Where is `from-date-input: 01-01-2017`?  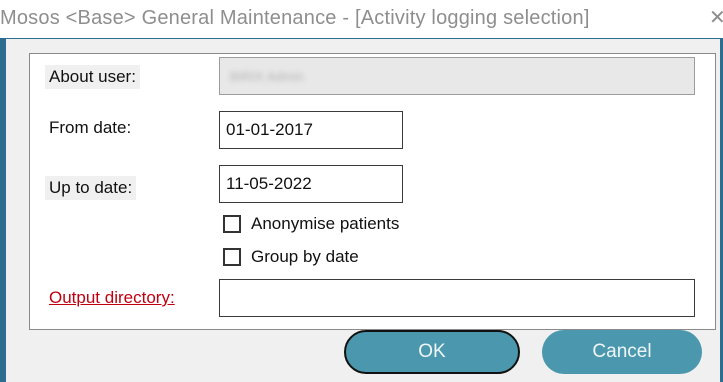 from-date-input: 01-01-2017 is located at coordinates (311, 130).